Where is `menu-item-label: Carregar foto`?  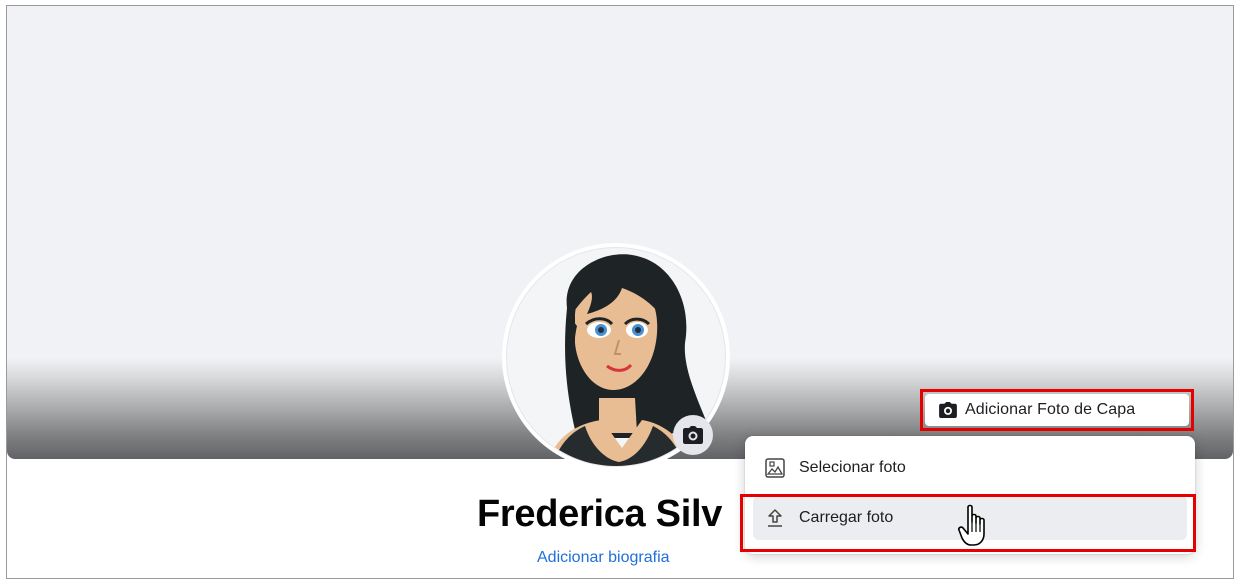
menu-item-label: Carregar foto is located at coordinates (846, 517).